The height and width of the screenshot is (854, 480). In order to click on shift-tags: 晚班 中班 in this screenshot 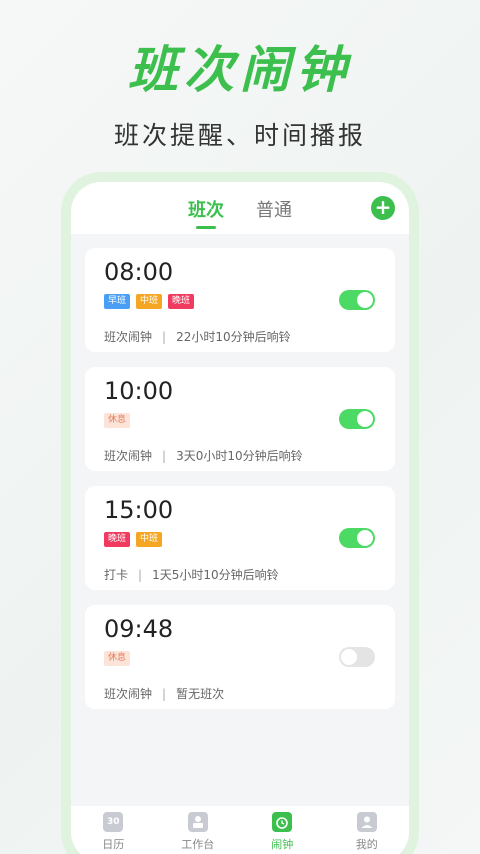, I will do `click(133, 539)`.